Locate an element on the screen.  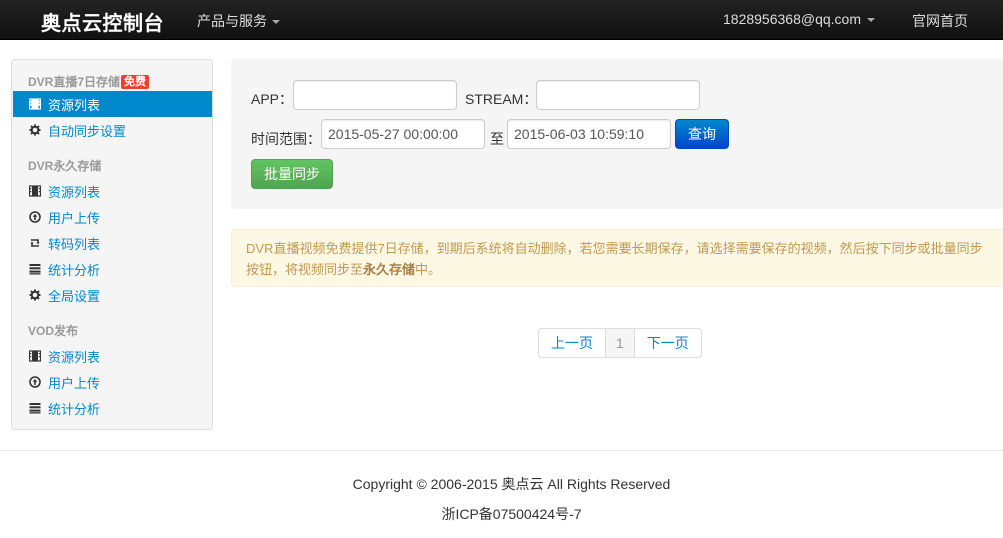
sidebar-header-dvr-7day: DVR直播7日存储 免费 is located at coordinates (89, 81).